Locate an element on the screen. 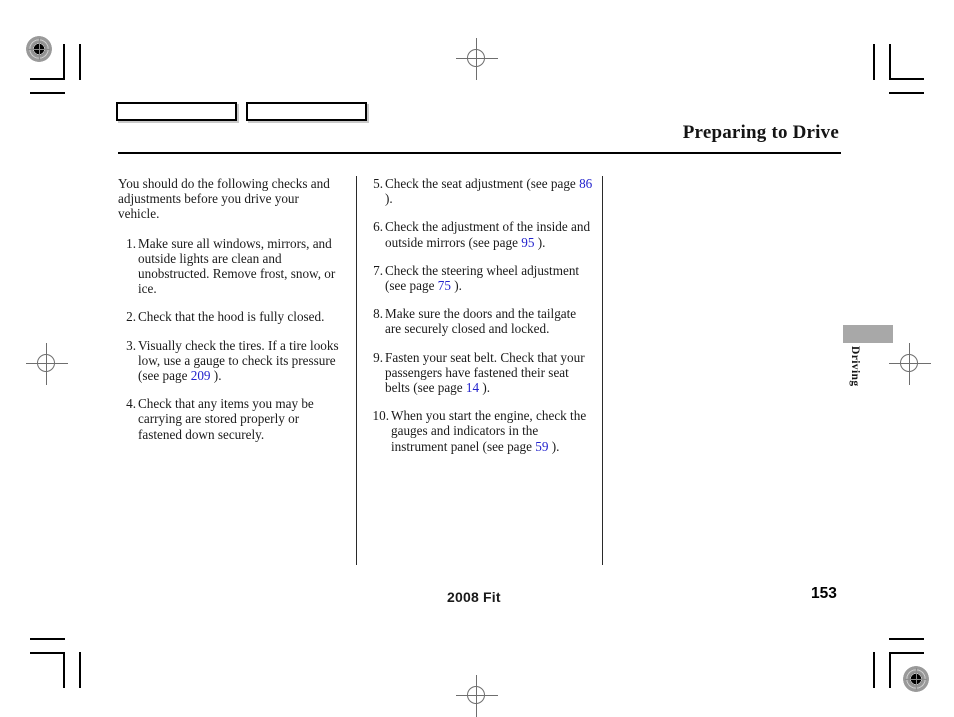 This screenshot has width=954, height=717. registration-target-bottom-right is located at coordinates (916, 679).